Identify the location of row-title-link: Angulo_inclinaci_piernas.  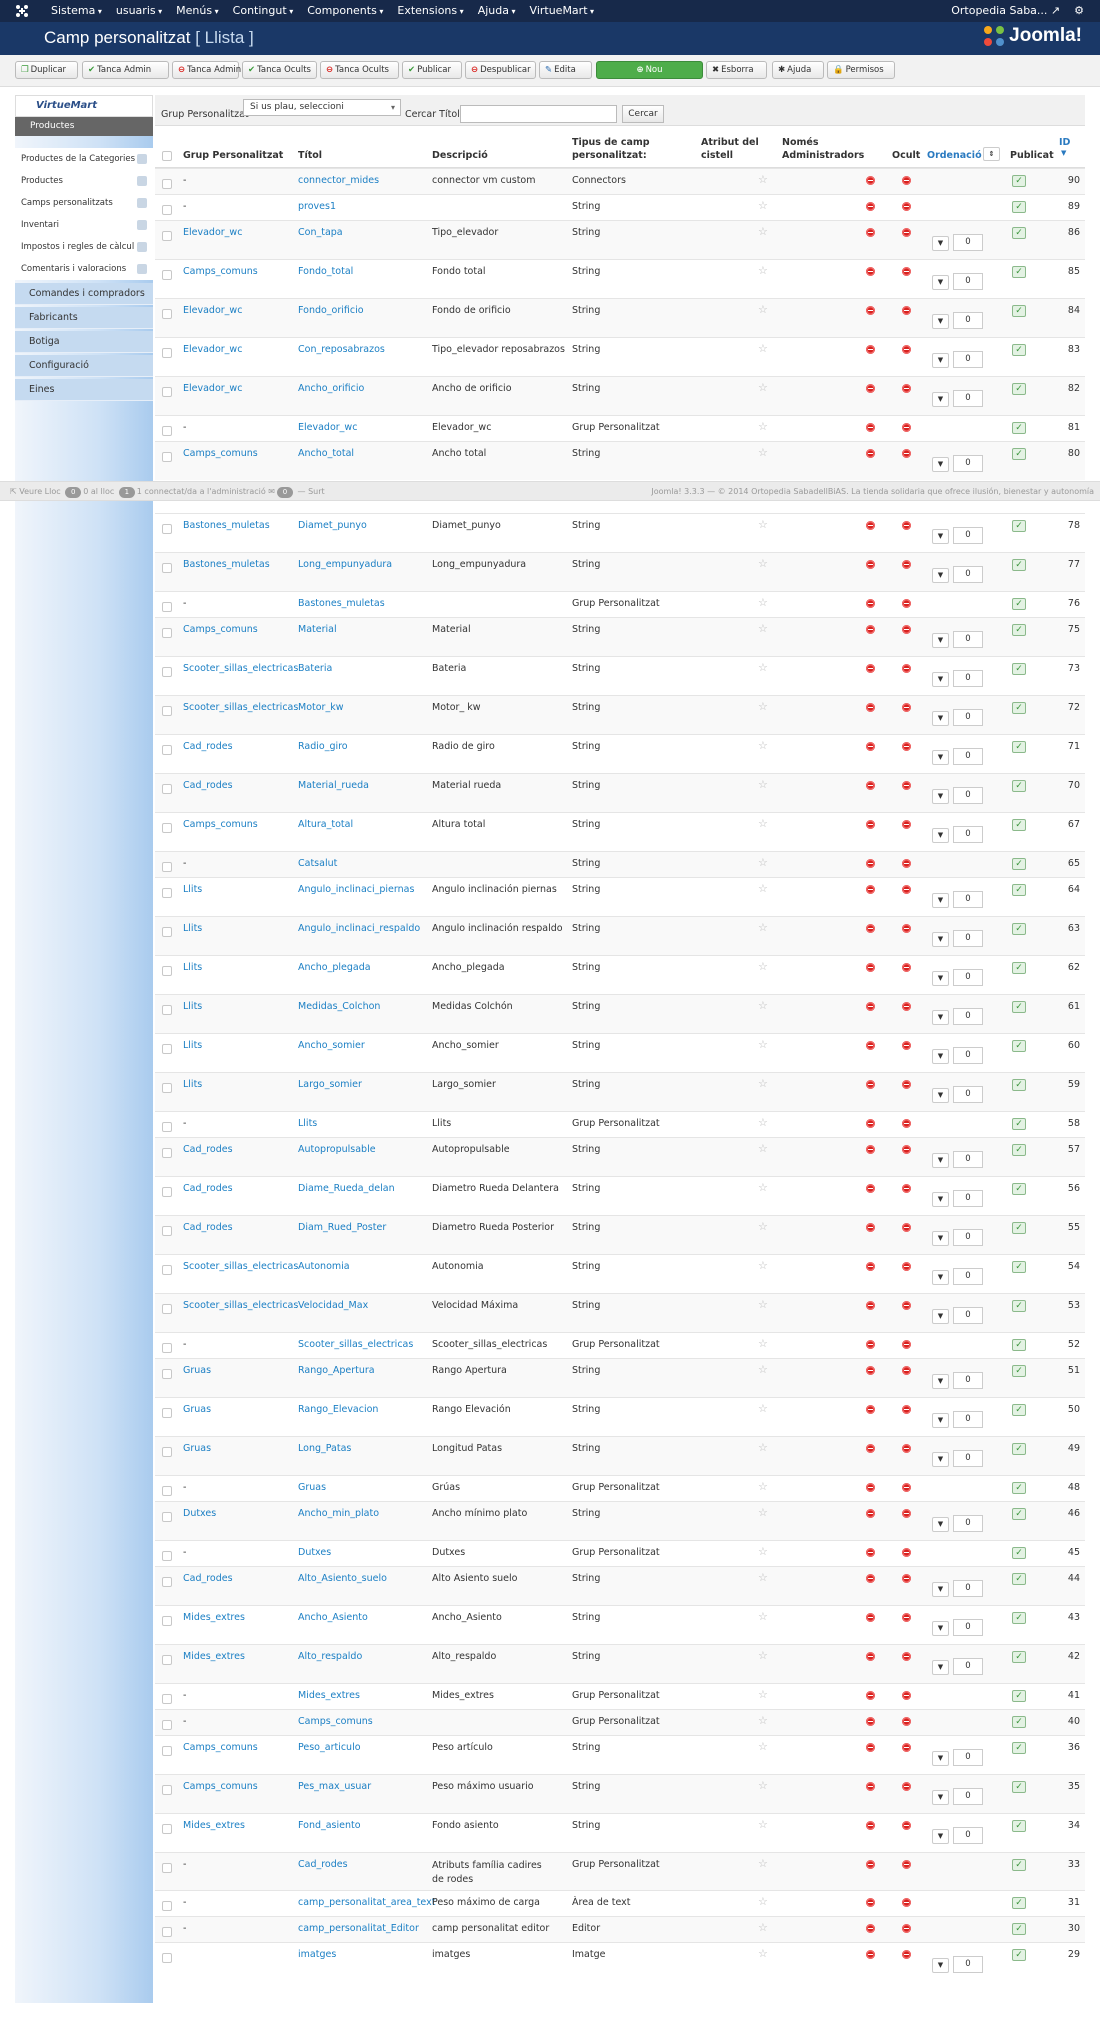
(356, 889).